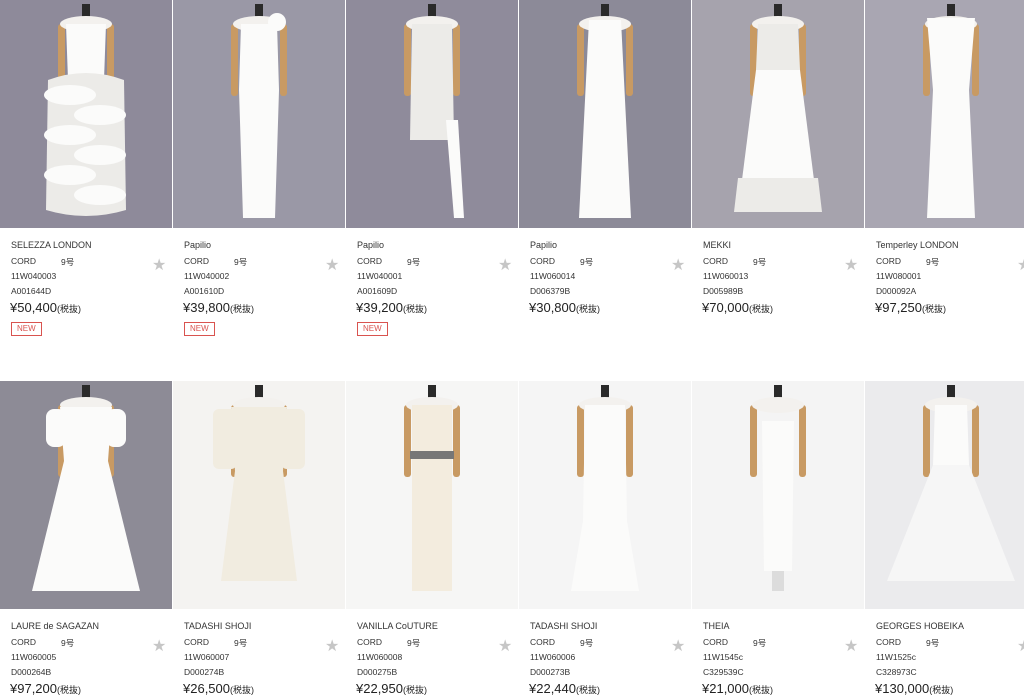  I want to click on product-price: ¥22,440(税抜), so click(564, 688).